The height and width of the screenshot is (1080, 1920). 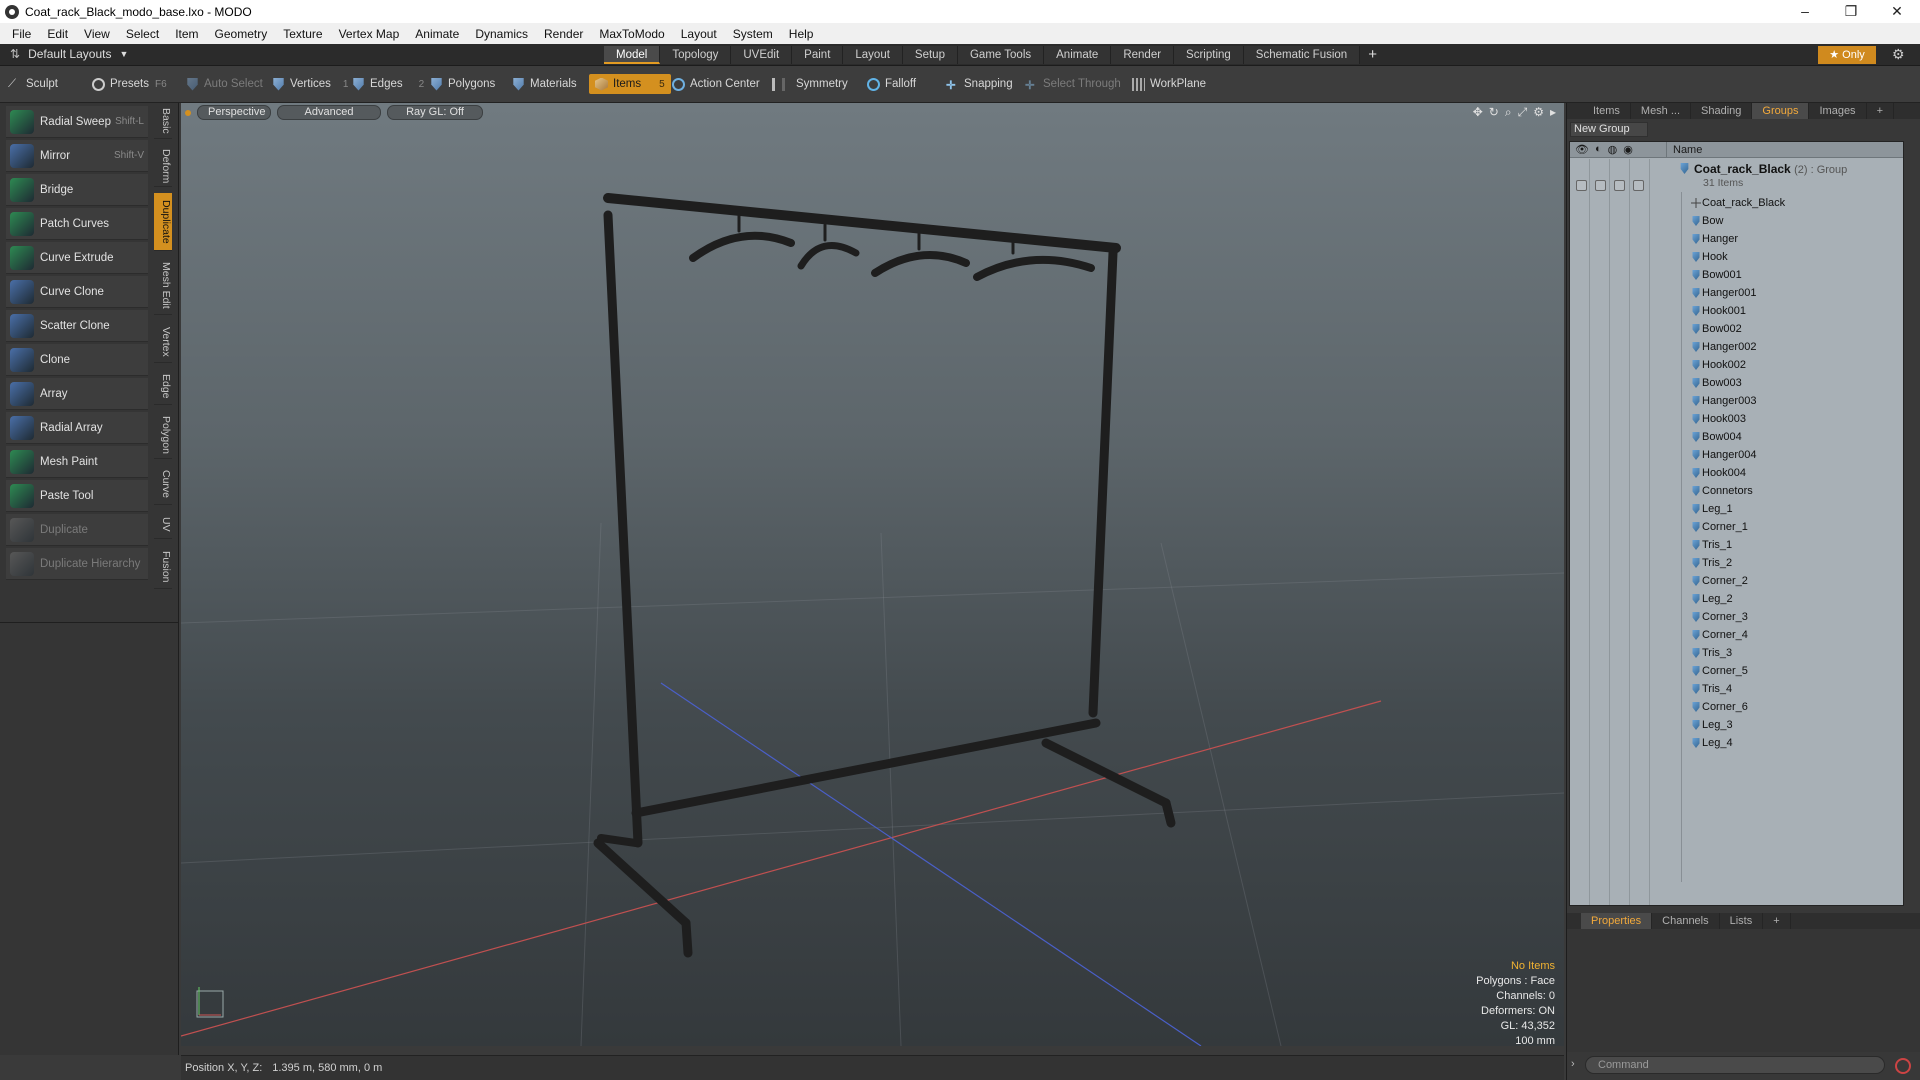 What do you see at coordinates (21, 34) in the screenshot?
I see `menu-file: File` at bounding box center [21, 34].